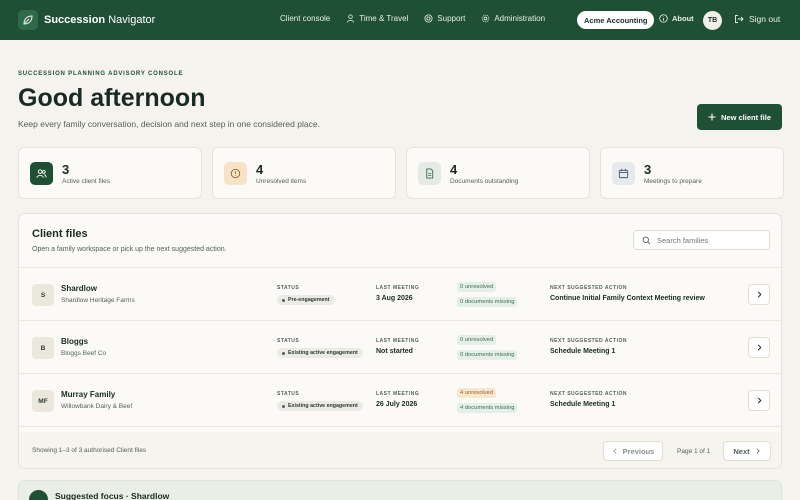  What do you see at coordinates (60, 234) in the screenshot?
I see `client-files-title: Client files` at bounding box center [60, 234].